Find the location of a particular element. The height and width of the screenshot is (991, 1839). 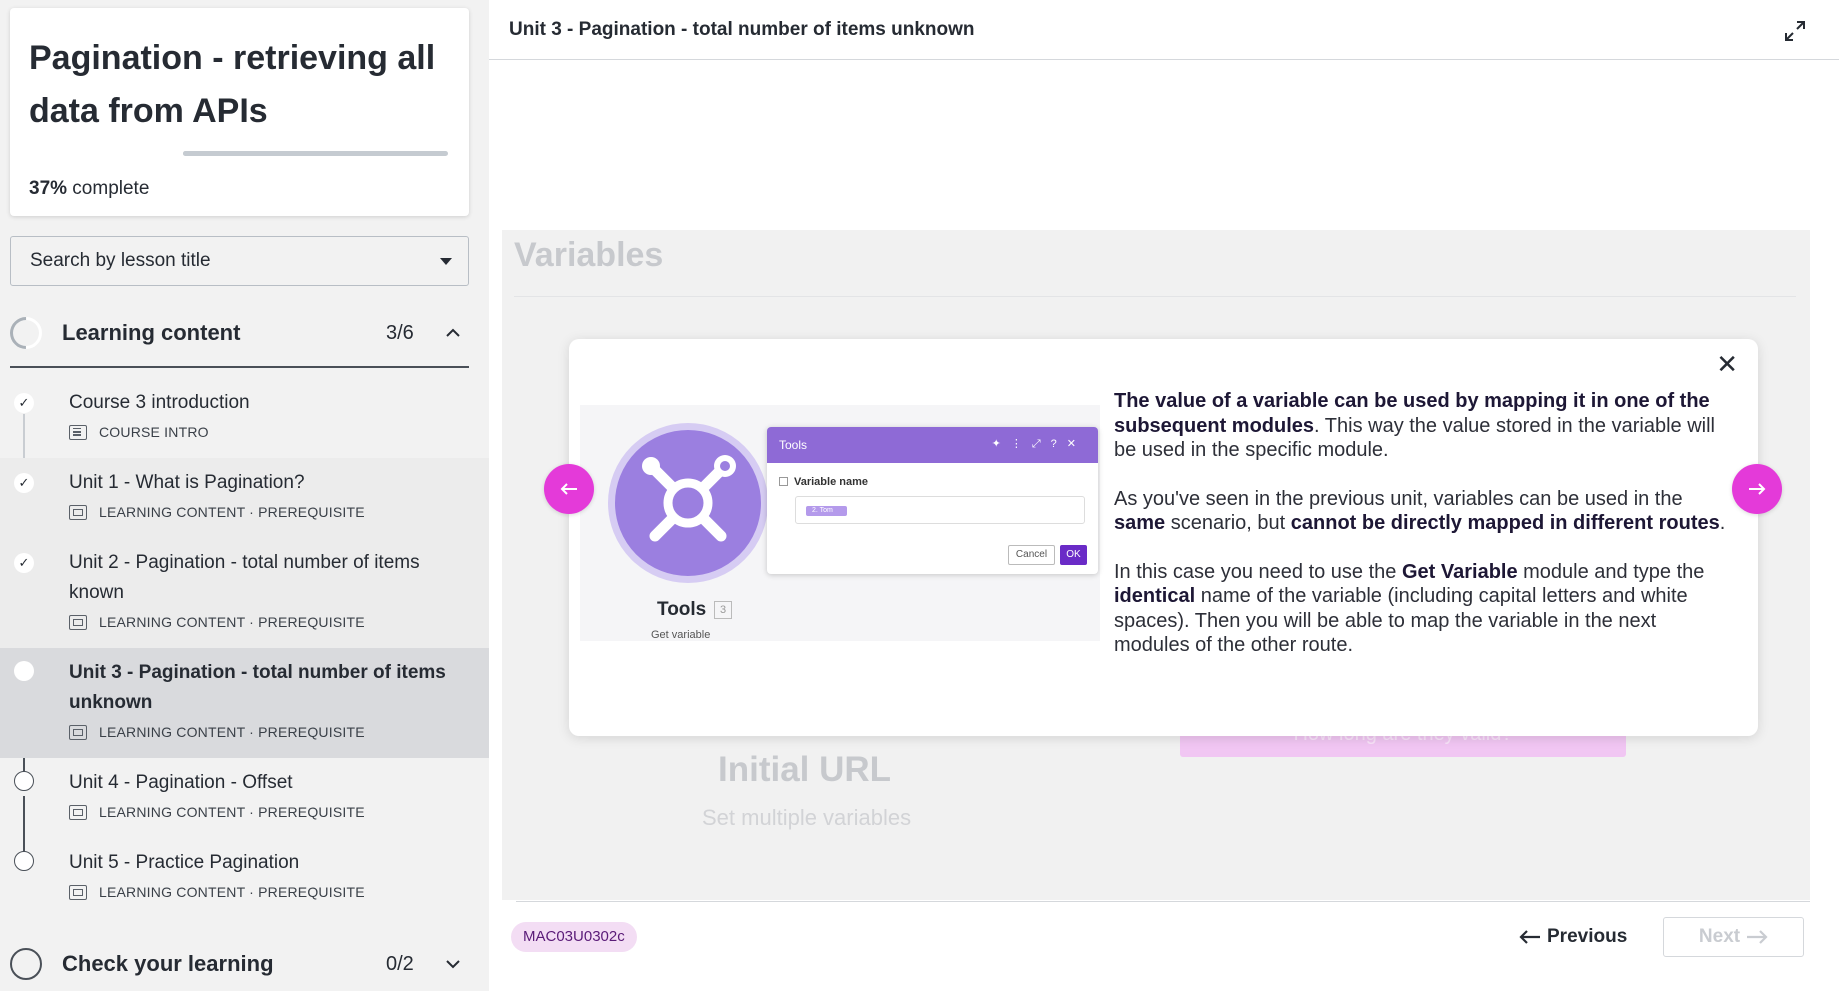

doc-icon is located at coordinates (78, 432).